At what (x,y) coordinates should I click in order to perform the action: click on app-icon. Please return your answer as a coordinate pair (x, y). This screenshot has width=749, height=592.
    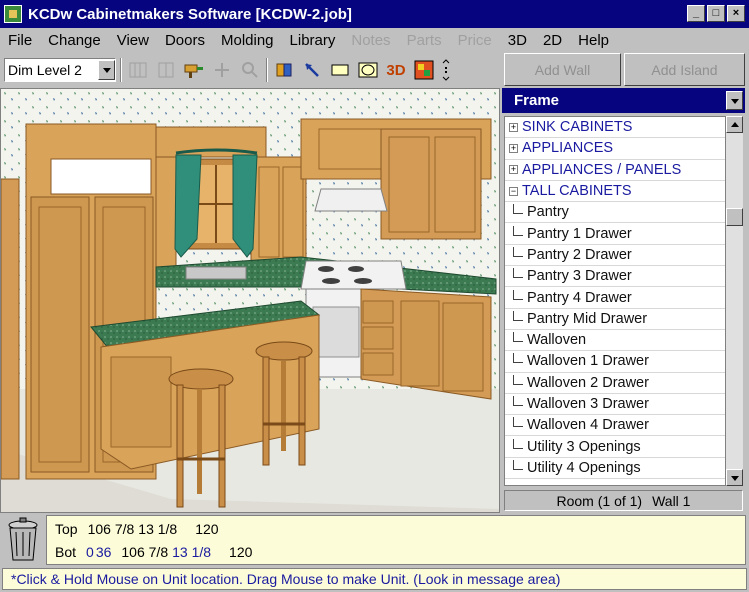
    Looking at the image, I should click on (13, 14).